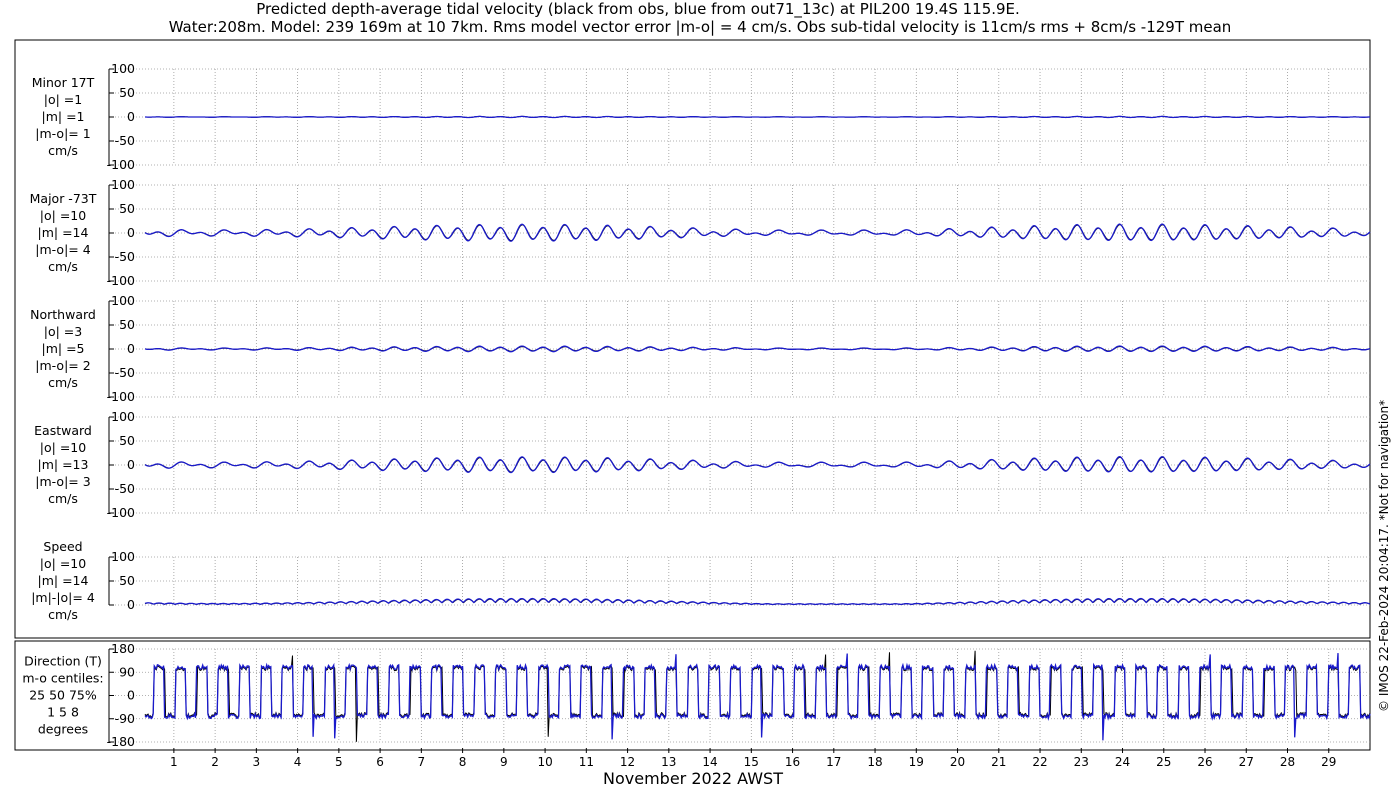  What do you see at coordinates (1246, 762) in the screenshot?
I see `x-tick-label: 27` at bounding box center [1246, 762].